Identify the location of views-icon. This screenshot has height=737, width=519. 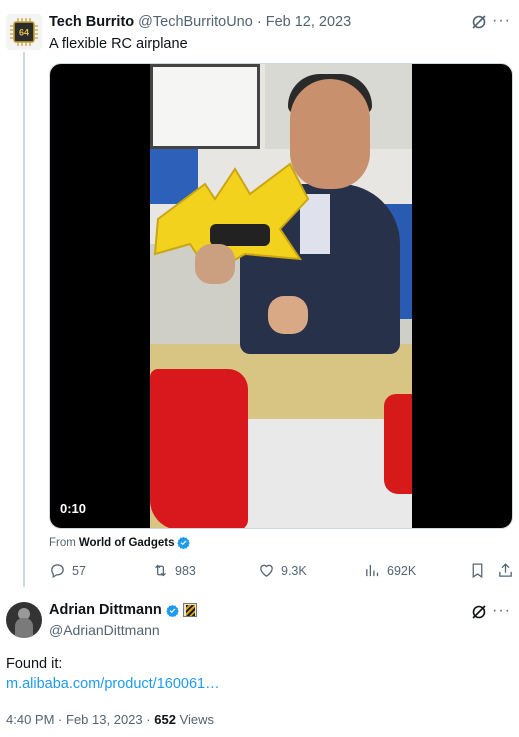
(372, 570).